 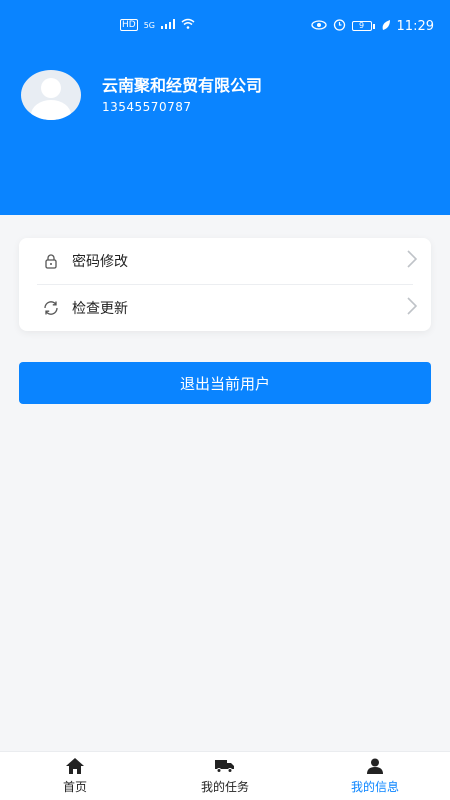 What do you see at coordinates (318, 26) in the screenshot?
I see `eye-icon` at bounding box center [318, 26].